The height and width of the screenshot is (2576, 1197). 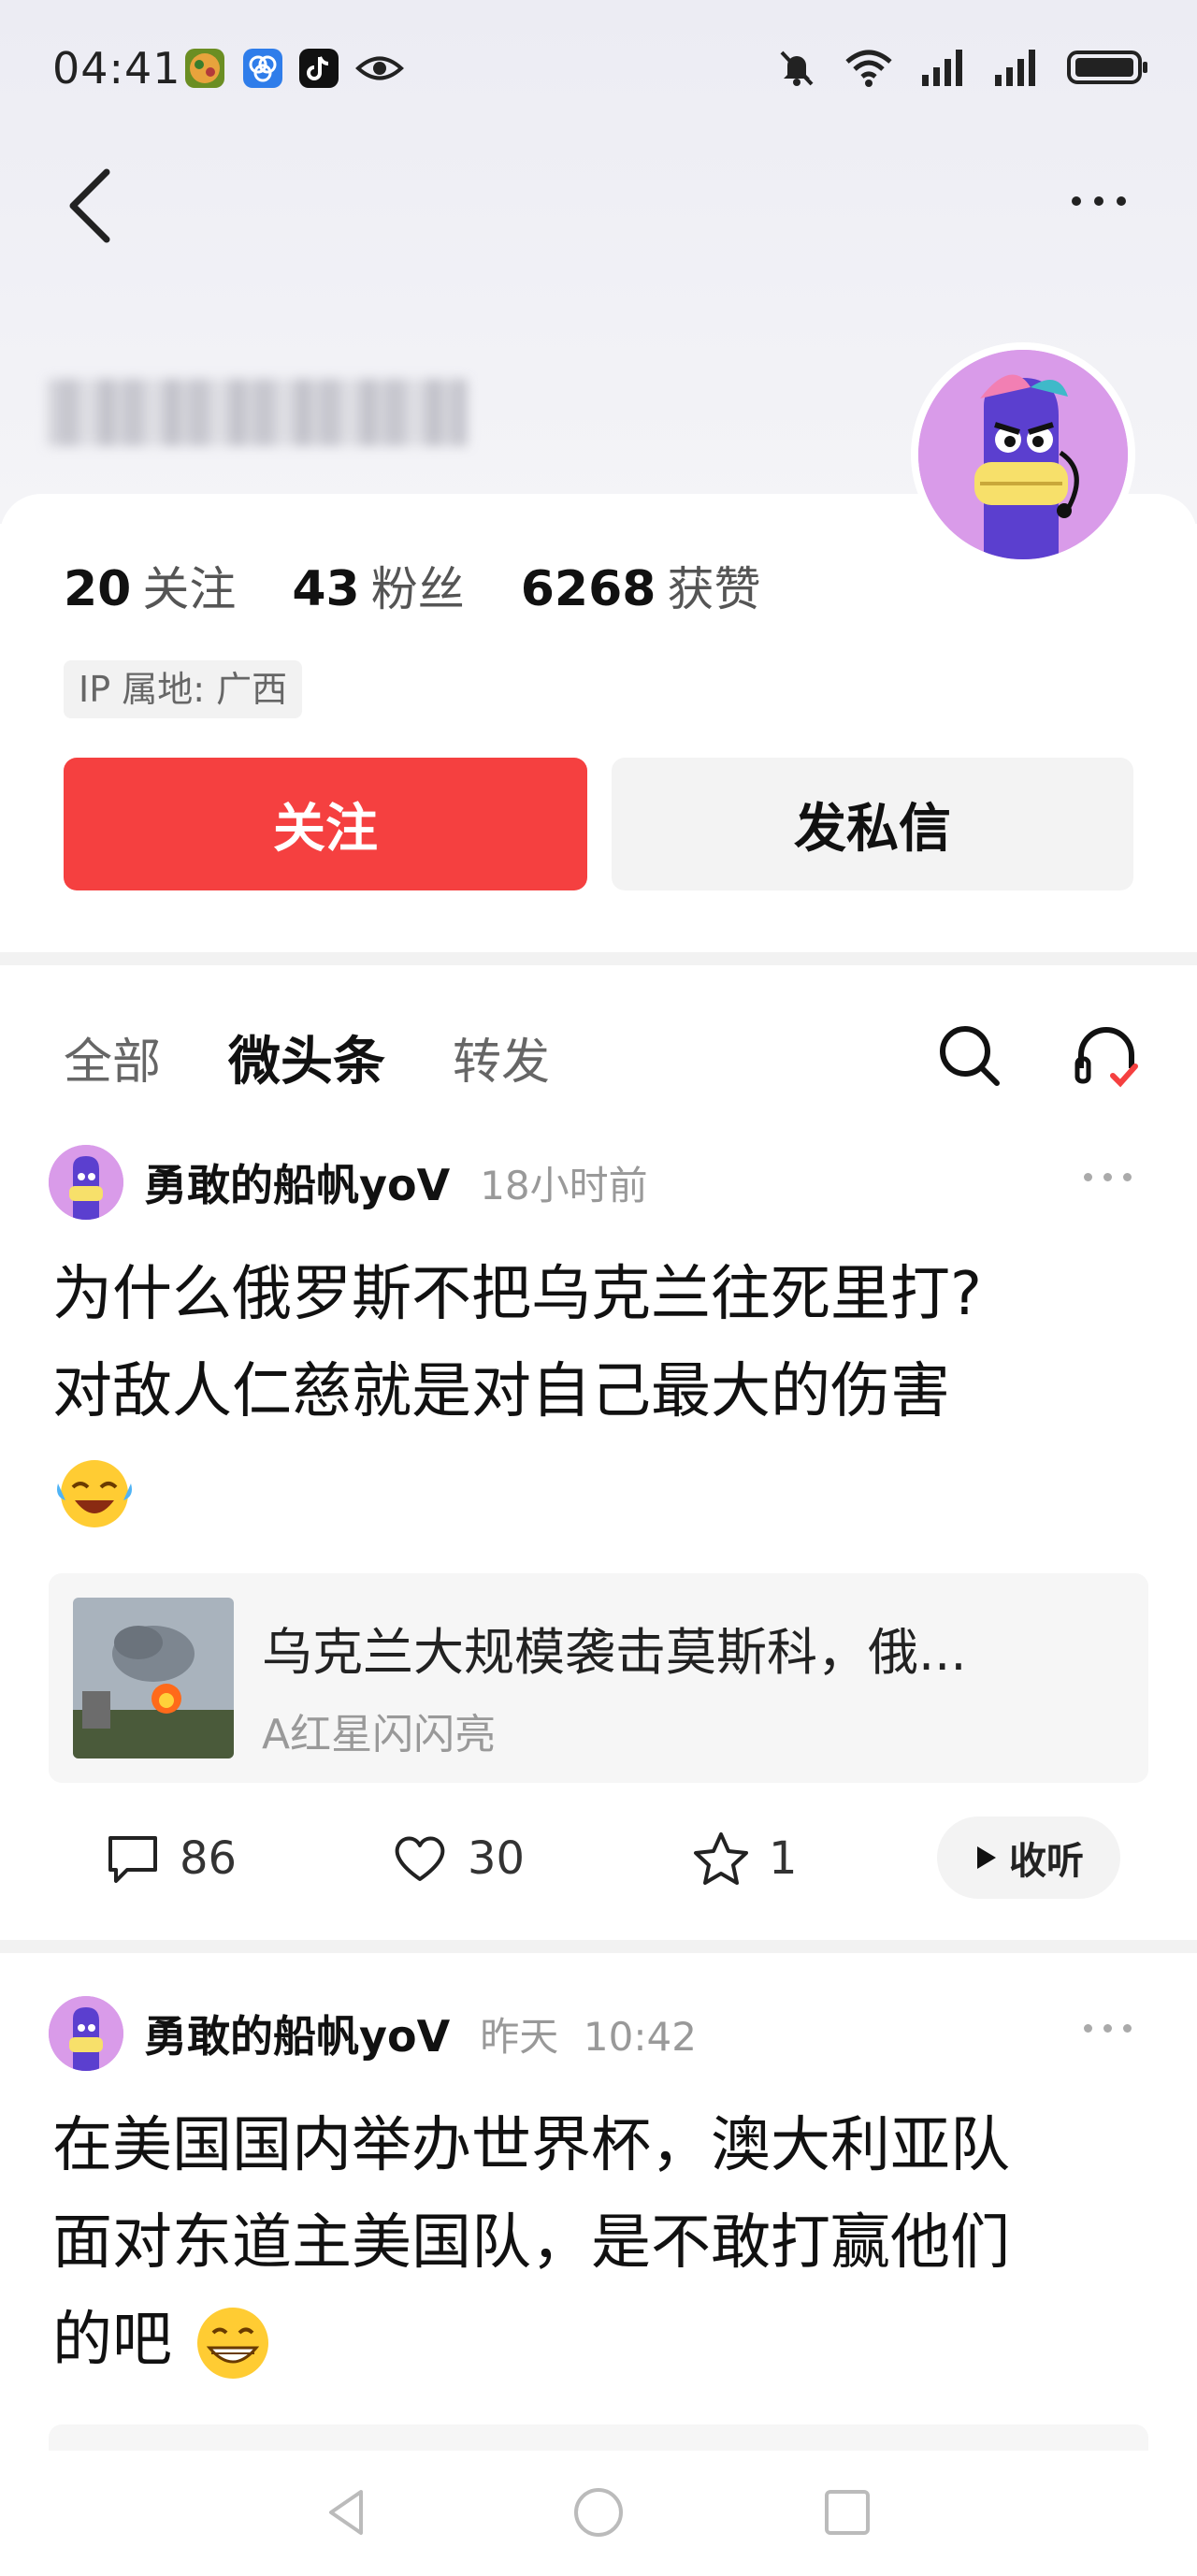 What do you see at coordinates (1046, 1861) in the screenshot?
I see `listen-label: 收听` at bounding box center [1046, 1861].